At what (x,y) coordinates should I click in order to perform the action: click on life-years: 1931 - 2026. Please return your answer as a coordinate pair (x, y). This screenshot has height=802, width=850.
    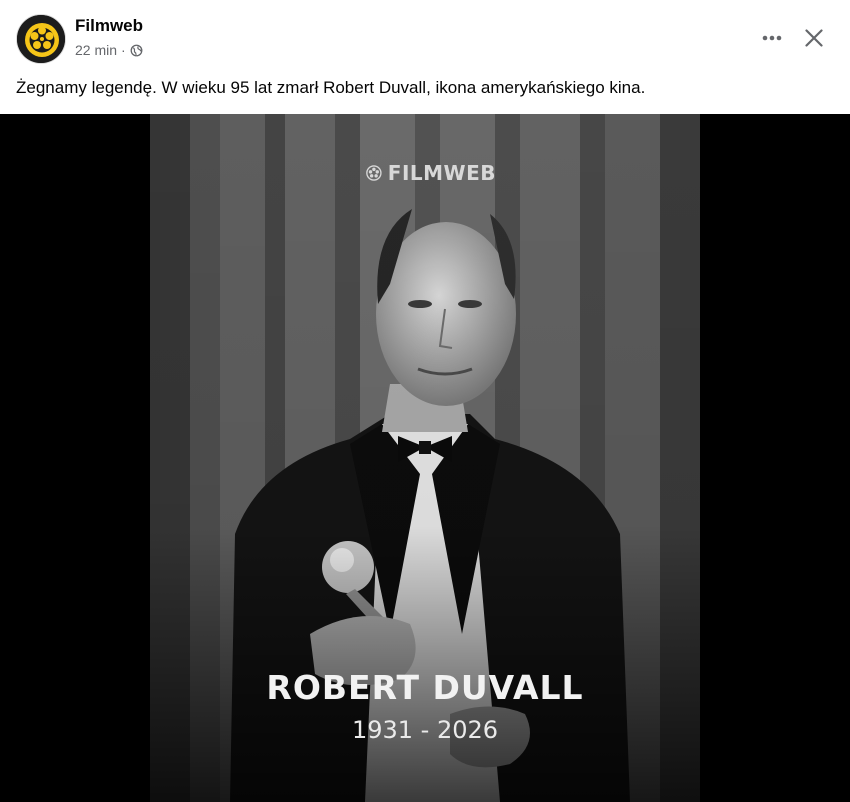
    Looking at the image, I should click on (425, 730).